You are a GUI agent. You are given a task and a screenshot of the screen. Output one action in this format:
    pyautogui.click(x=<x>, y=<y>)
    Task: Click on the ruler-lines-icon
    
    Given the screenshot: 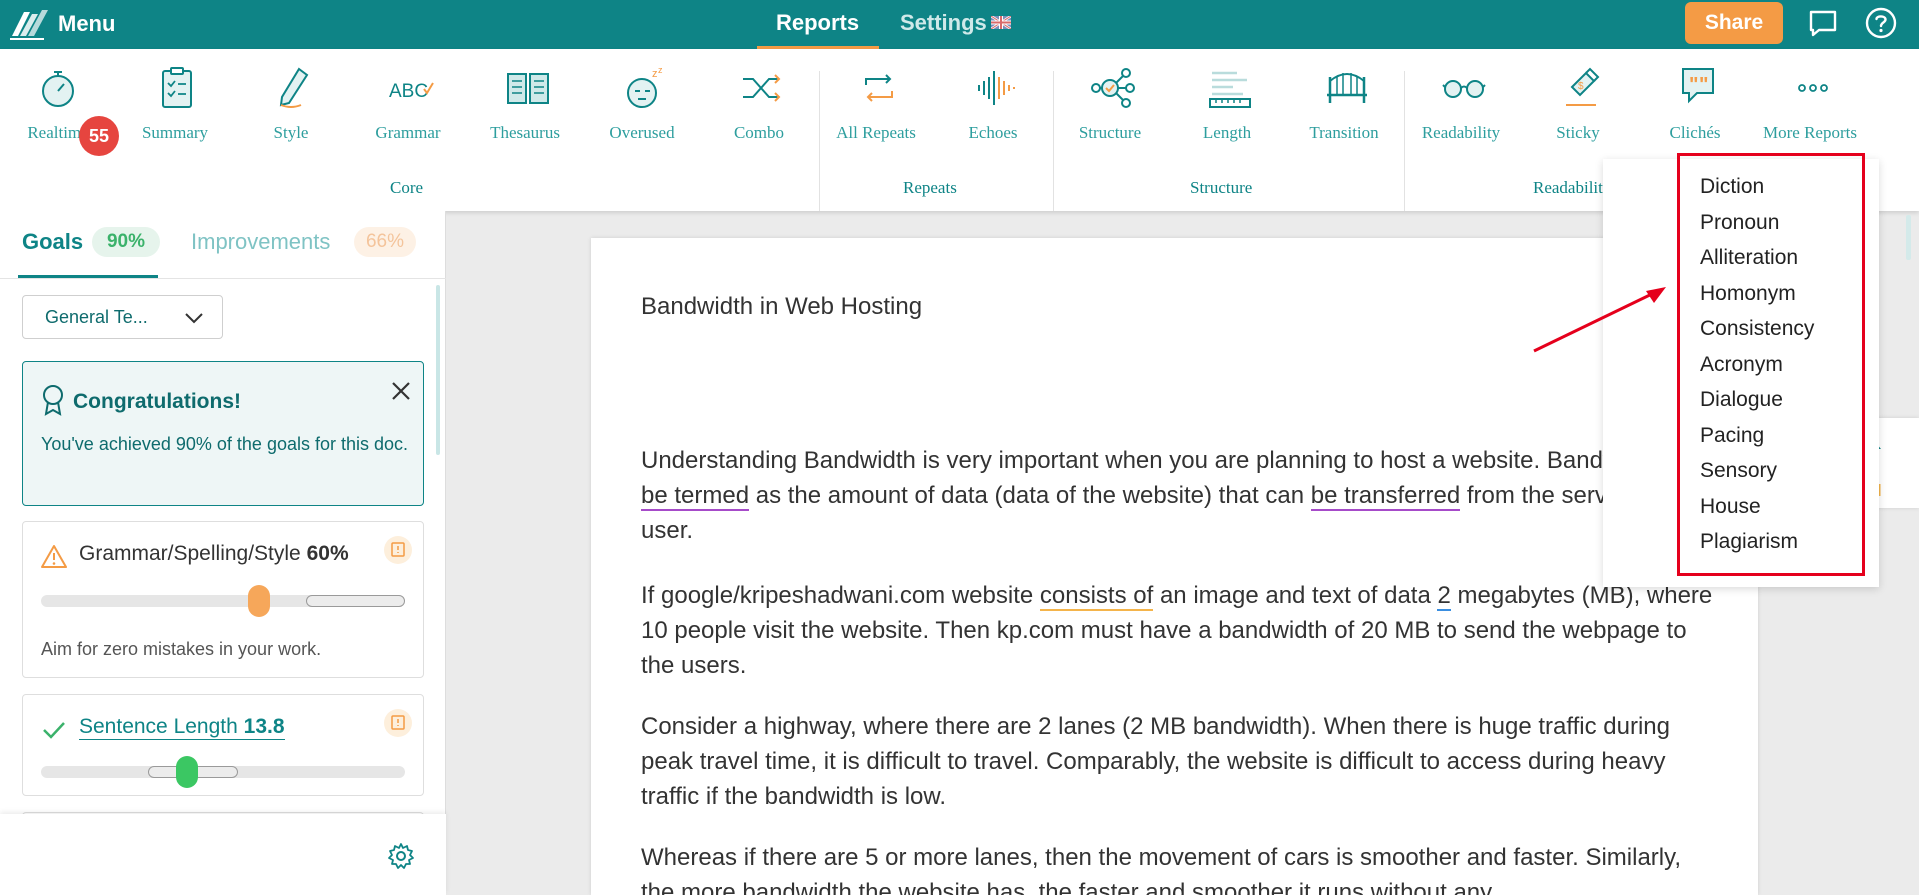 What is the action you would take?
    pyautogui.click(x=1230, y=89)
    